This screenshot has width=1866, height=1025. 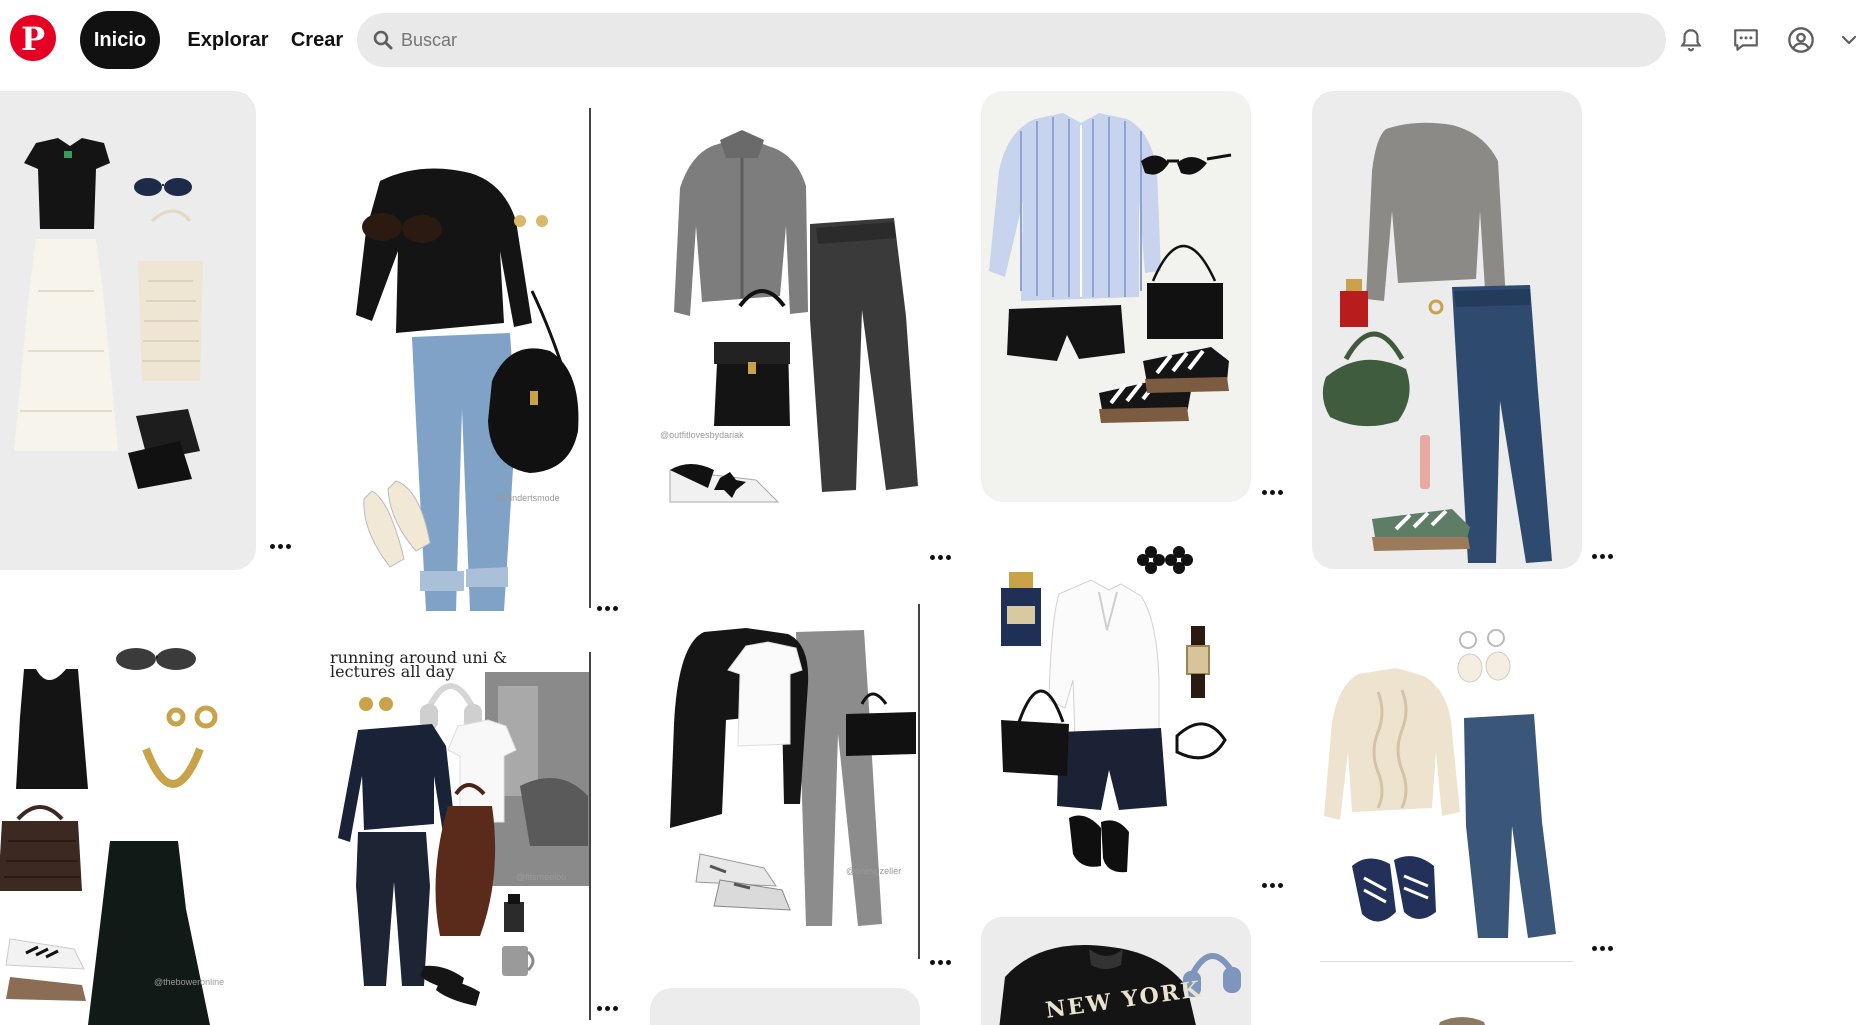 I want to click on pin-outfit-black-skirt: @theboweronline, so click(x=128, y=822).